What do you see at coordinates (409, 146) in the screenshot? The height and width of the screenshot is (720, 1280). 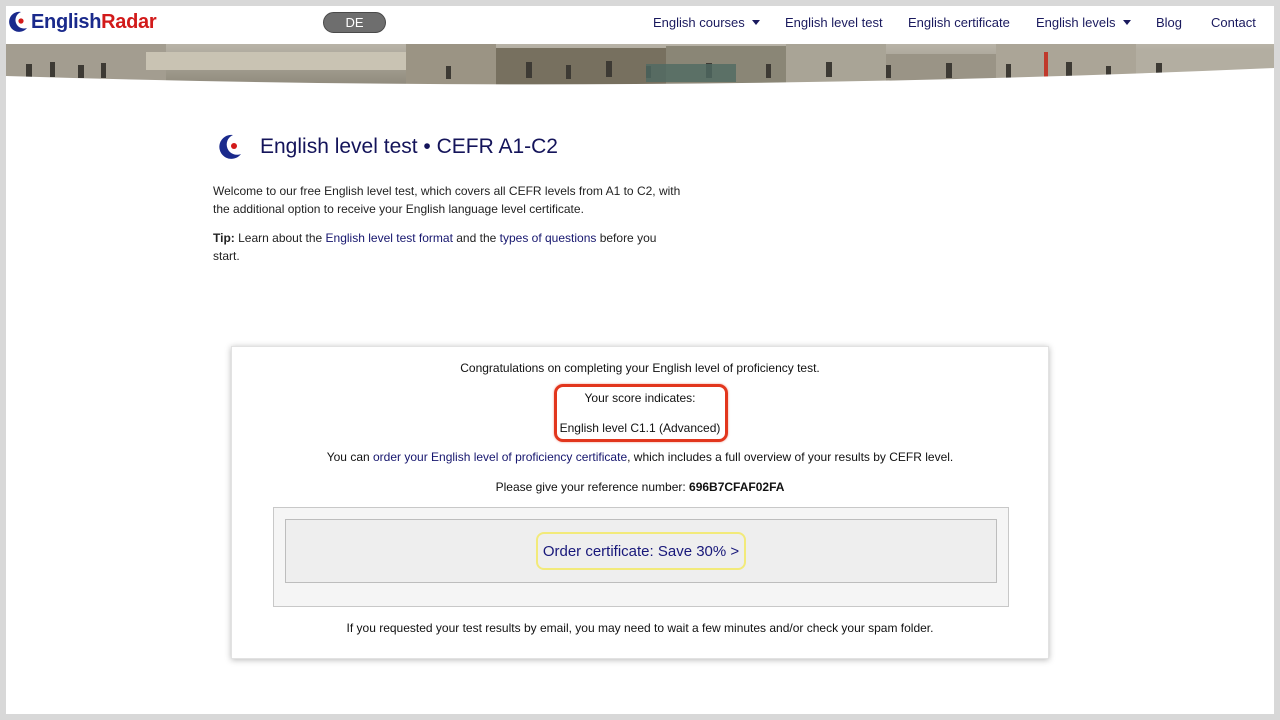 I see `page-title: English level test • CEFR A1-C2` at bounding box center [409, 146].